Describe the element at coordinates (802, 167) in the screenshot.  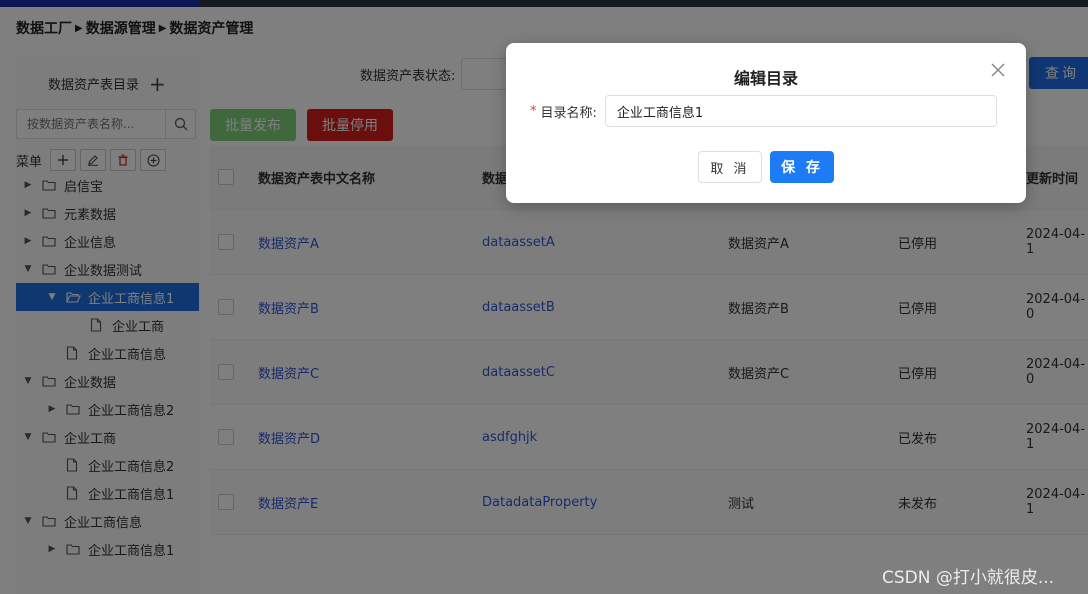
I see `save-button: 保 存` at that location.